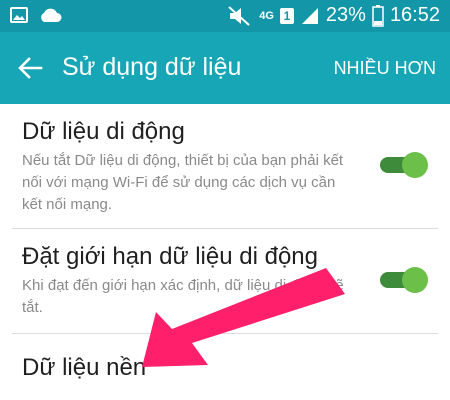  Describe the element at coordinates (51, 15) in the screenshot. I see `cloud-icon` at that location.